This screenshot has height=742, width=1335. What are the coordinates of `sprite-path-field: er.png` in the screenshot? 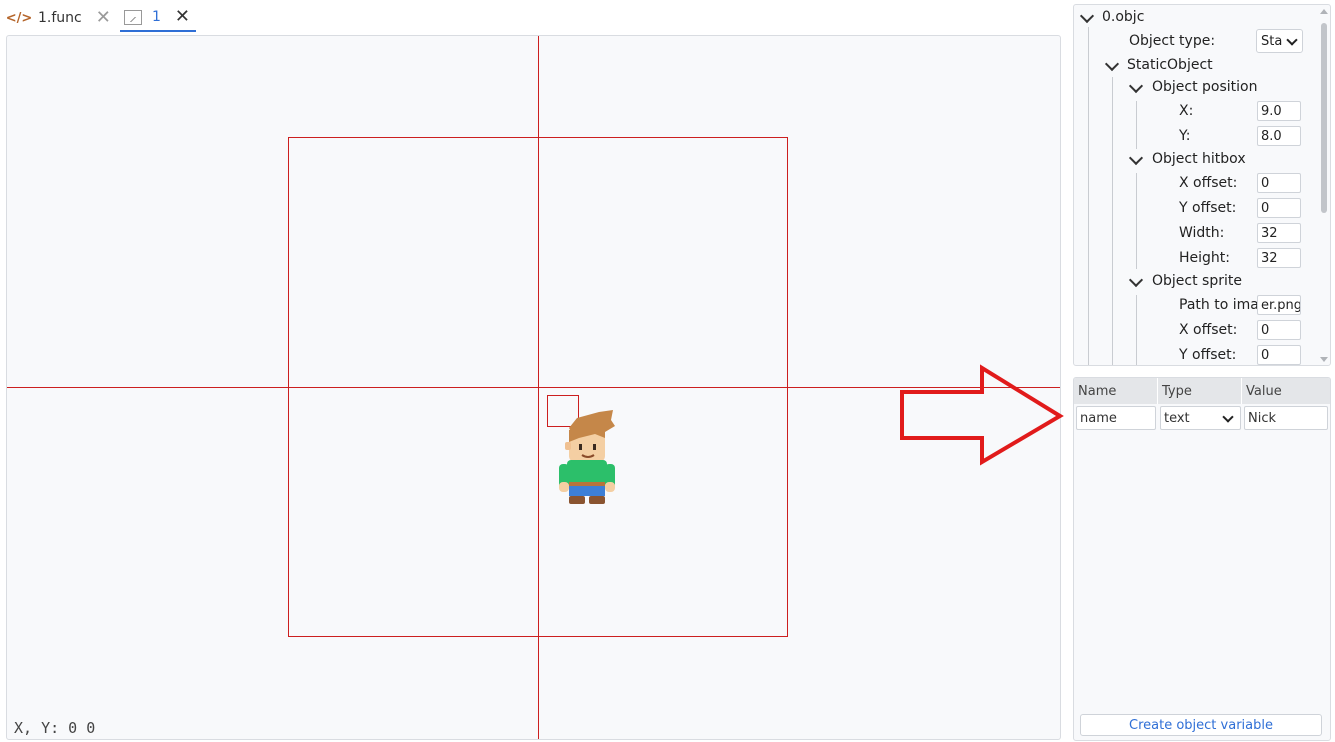 It's located at (1279, 305).